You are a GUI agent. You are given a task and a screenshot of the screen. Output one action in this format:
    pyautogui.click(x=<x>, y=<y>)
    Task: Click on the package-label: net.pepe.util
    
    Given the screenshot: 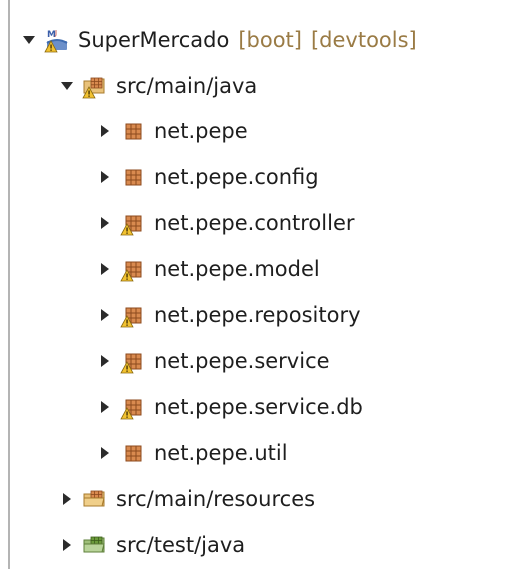 What is the action you would take?
    pyautogui.click(x=221, y=453)
    